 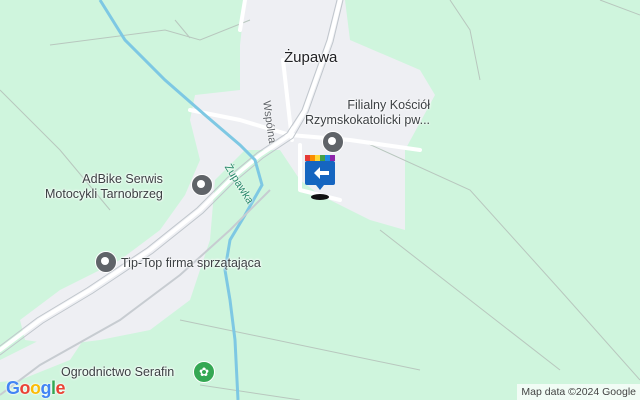 I want to click on poi-adbike-label-line2: Motocykli Tarnobrzeg, so click(x=104, y=194).